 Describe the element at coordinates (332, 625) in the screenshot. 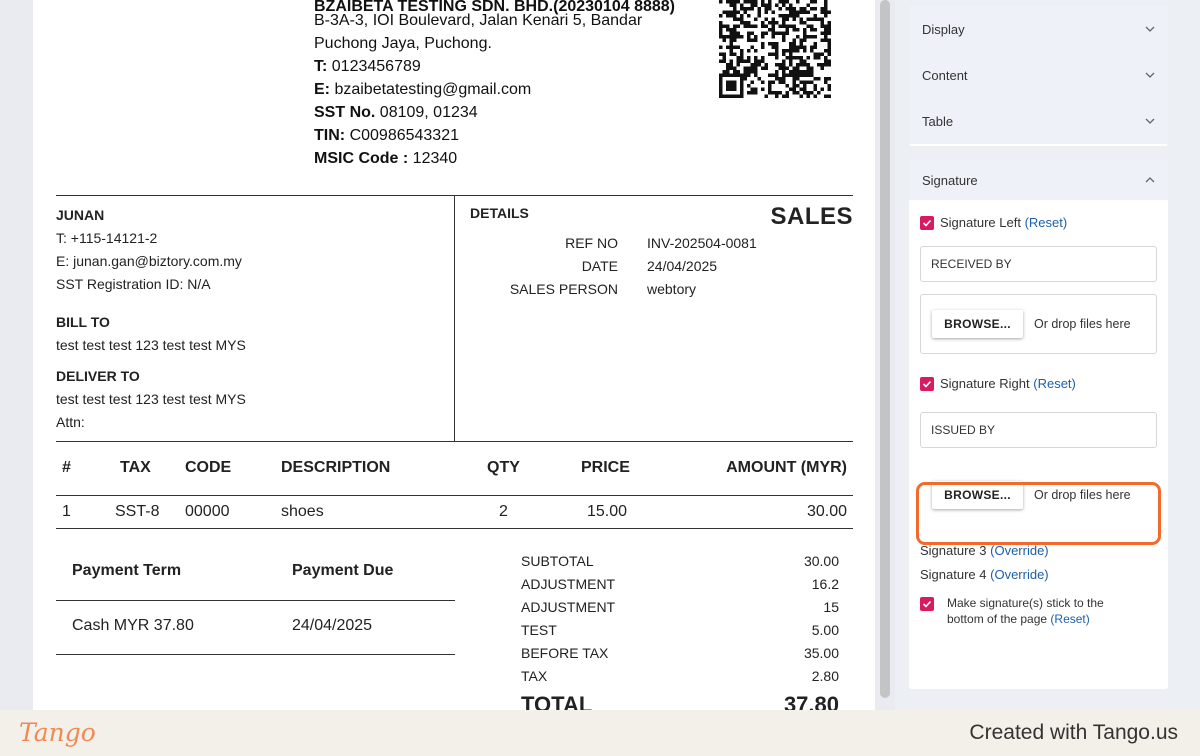

I see `payment-due: 24/04/2025` at that location.